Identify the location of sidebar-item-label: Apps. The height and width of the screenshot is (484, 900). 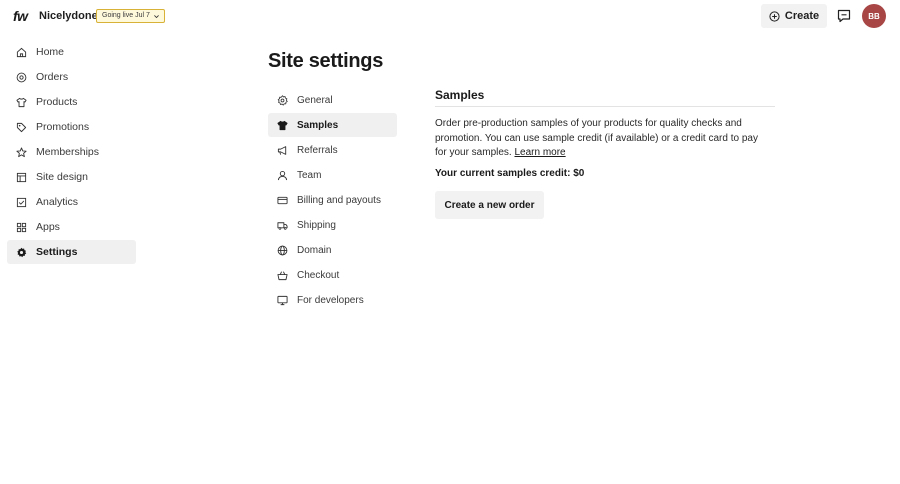
(48, 227).